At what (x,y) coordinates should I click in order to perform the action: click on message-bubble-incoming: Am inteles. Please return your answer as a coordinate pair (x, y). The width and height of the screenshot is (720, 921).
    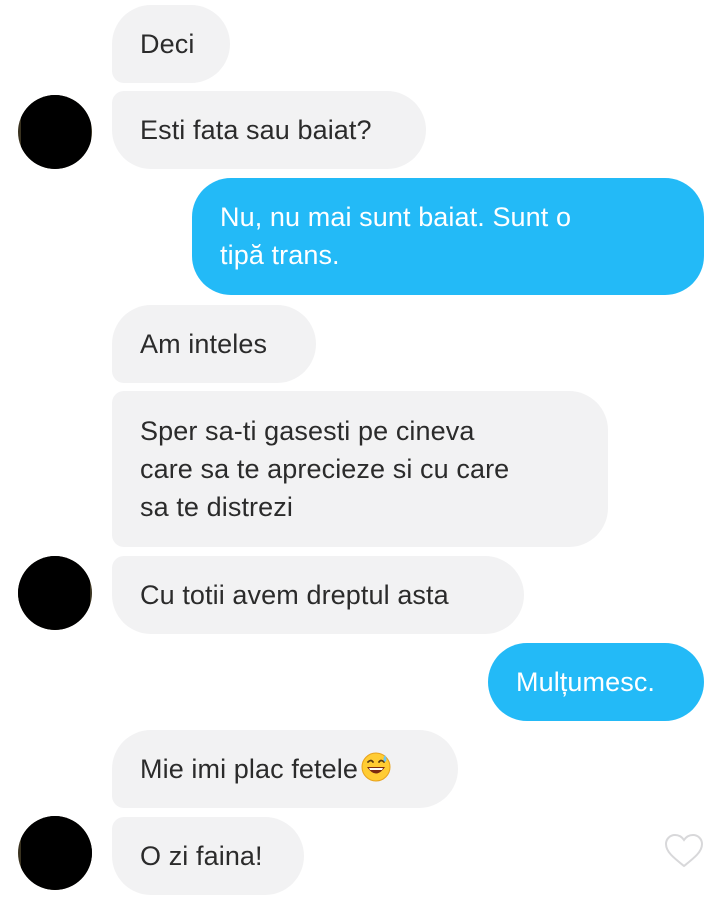
    Looking at the image, I should click on (214, 344).